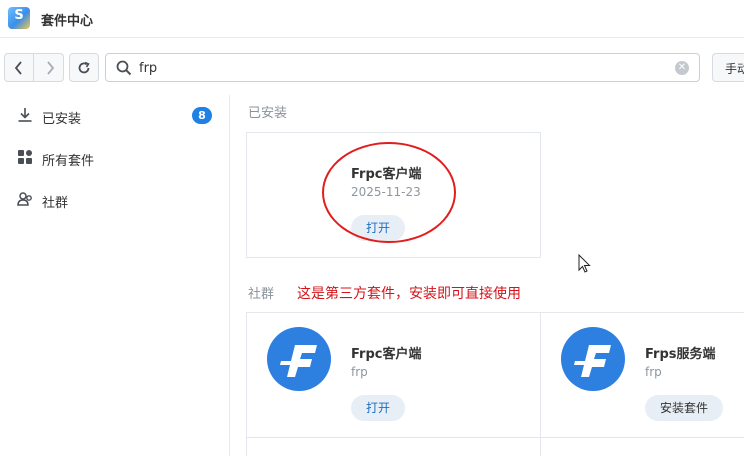  I want to click on open-button: 打开, so click(378, 408).